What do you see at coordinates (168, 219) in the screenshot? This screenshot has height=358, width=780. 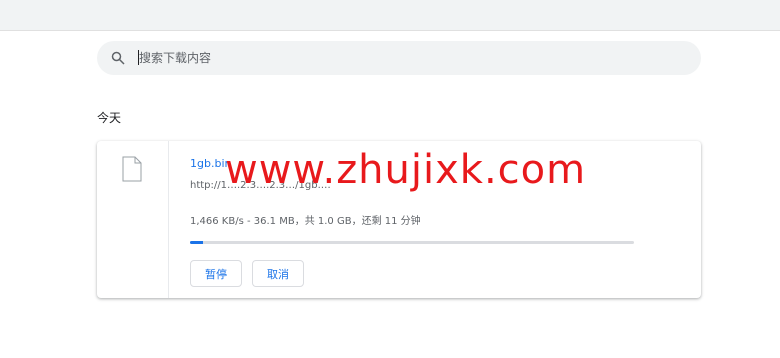 I see `divider` at bounding box center [168, 219].